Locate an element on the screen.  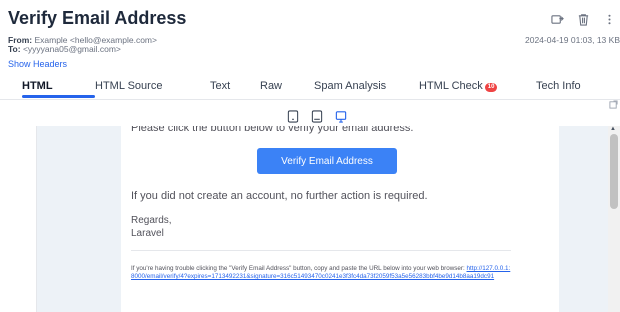
tablet-icon is located at coordinates (317, 116).